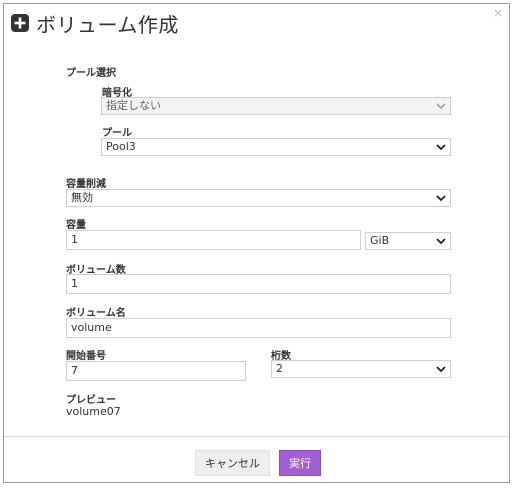 This screenshot has width=515, height=488. Describe the element at coordinates (276, 106) in the screenshot. I see `encryption-select: 指定しない` at that location.